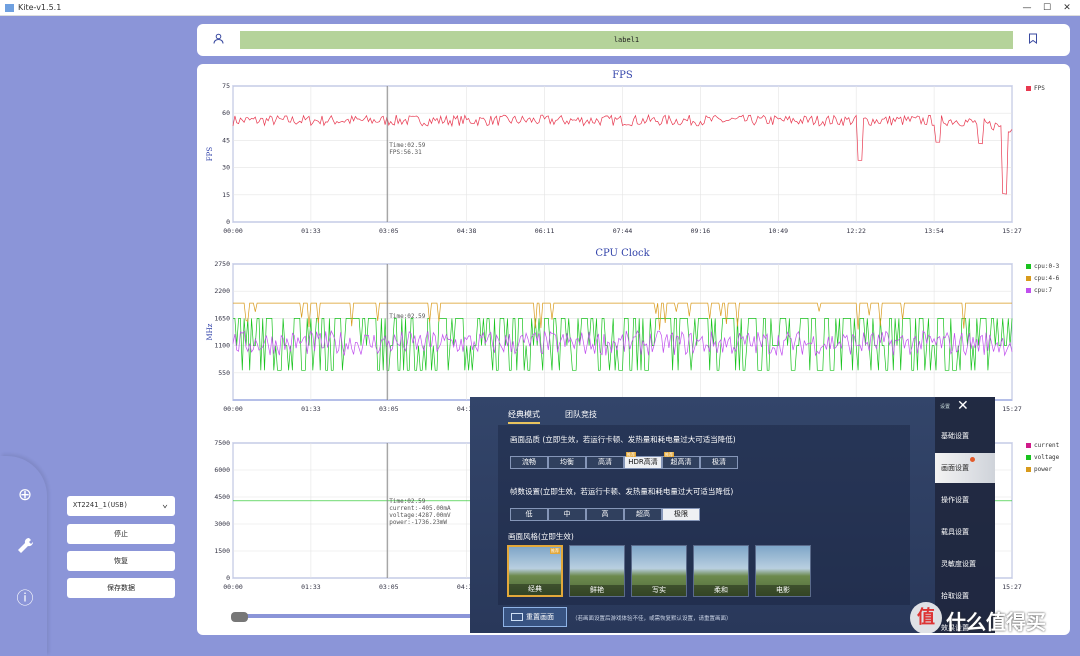  I want to click on y-tick-1-2: 1650, so click(222, 318).